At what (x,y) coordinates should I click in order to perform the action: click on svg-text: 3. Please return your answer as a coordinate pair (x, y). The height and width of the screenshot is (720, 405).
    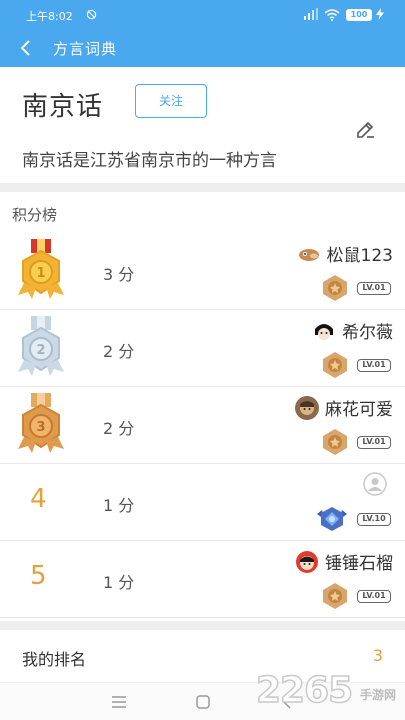
    Looking at the image, I should click on (40, 427).